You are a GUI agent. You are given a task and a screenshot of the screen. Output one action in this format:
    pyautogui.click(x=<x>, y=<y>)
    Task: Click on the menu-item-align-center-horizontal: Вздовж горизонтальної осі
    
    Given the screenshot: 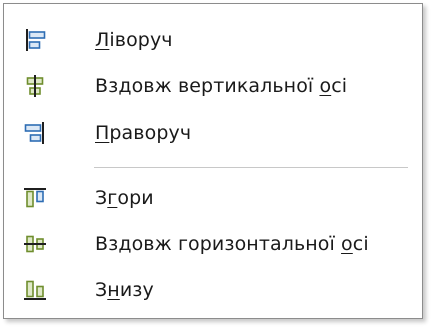 What is the action you would take?
    pyautogui.click(x=213, y=244)
    